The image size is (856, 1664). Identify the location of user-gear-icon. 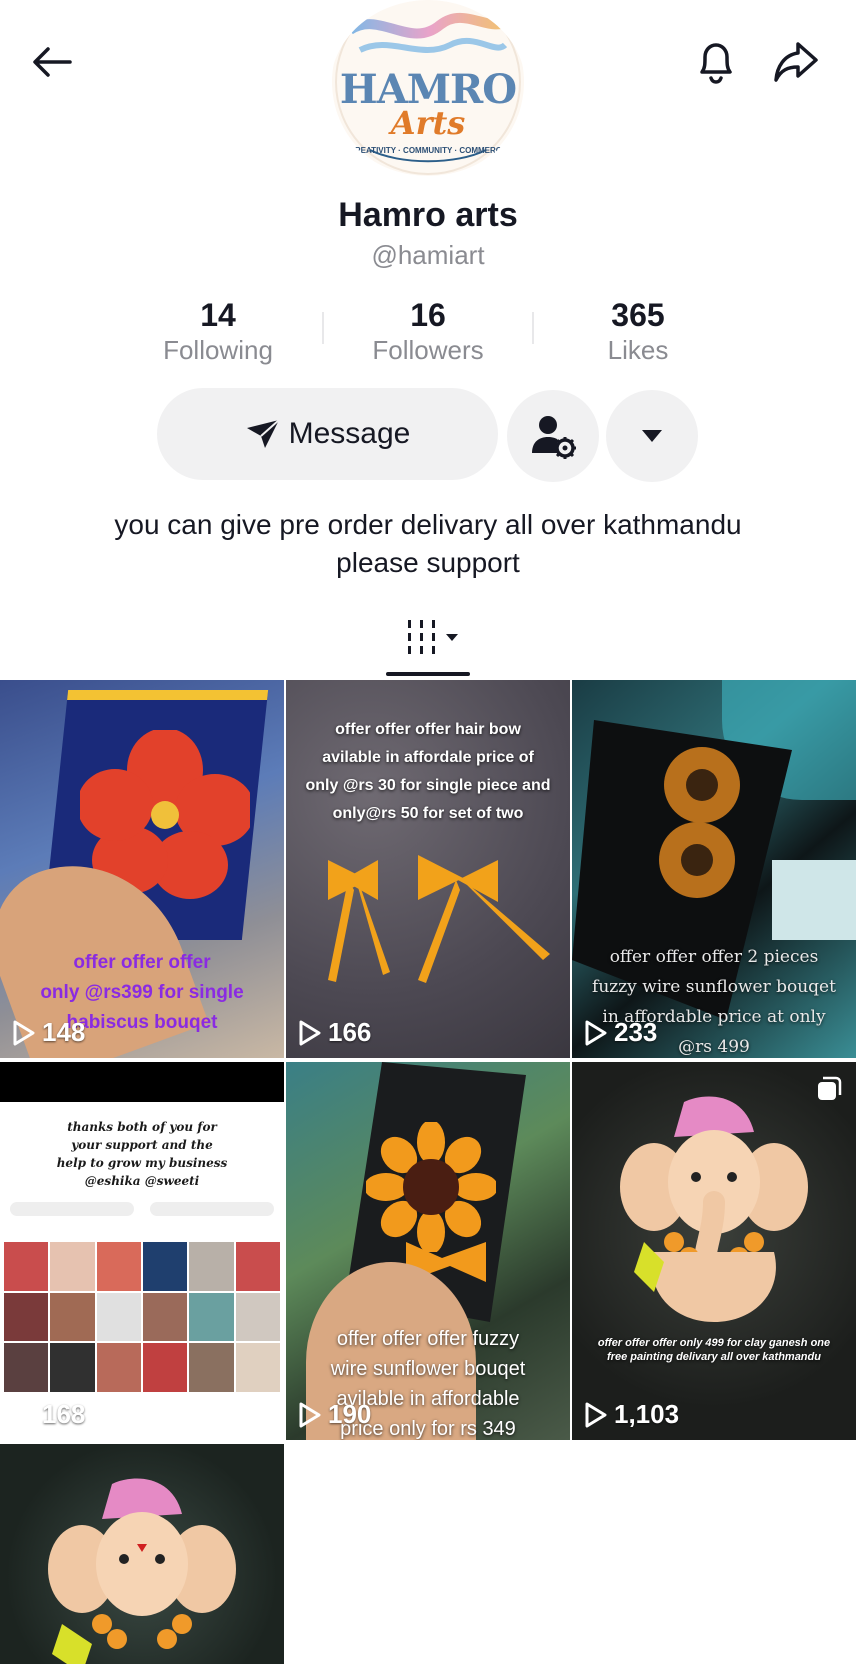
(554, 437).